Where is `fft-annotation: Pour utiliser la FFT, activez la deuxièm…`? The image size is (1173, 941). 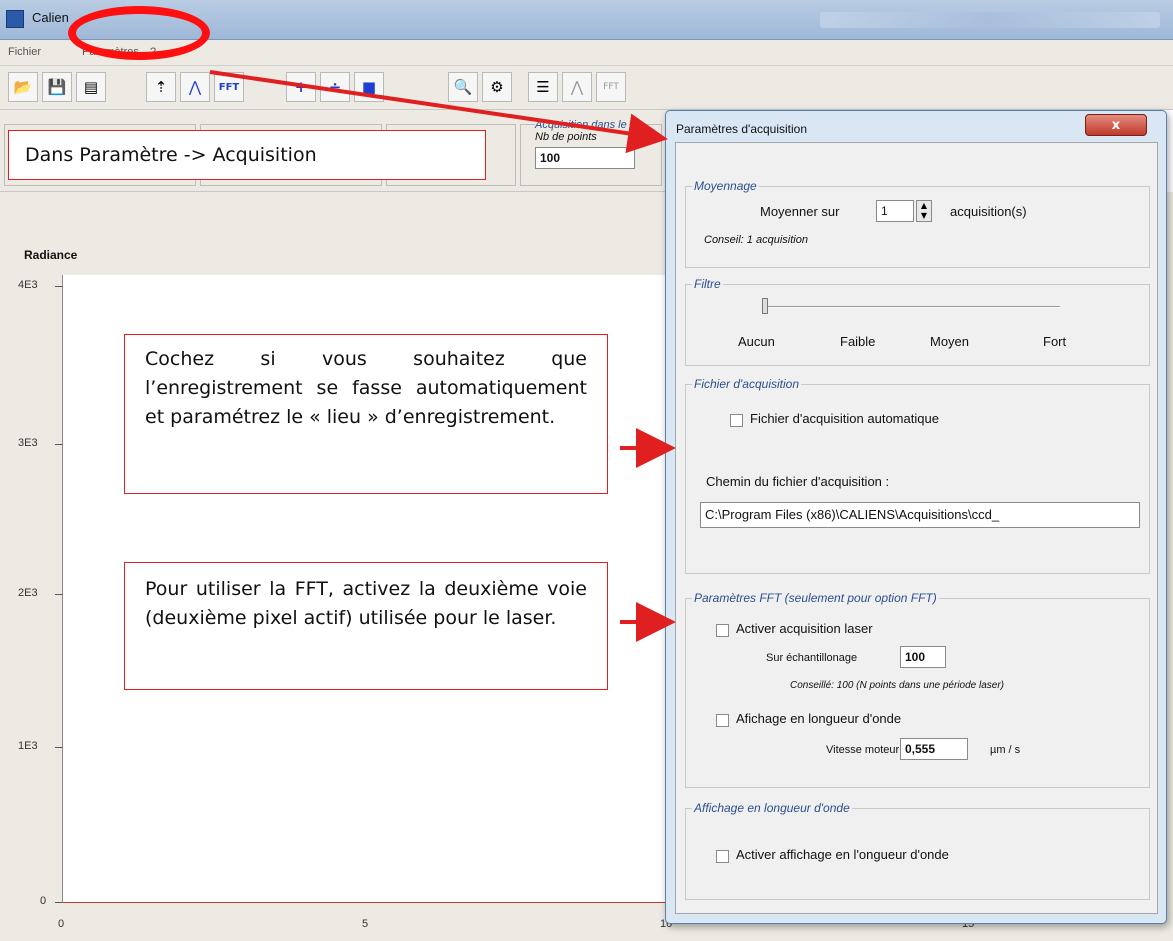 fft-annotation: Pour utiliser la FFT, activez la deuxièm… is located at coordinates (366, 626).